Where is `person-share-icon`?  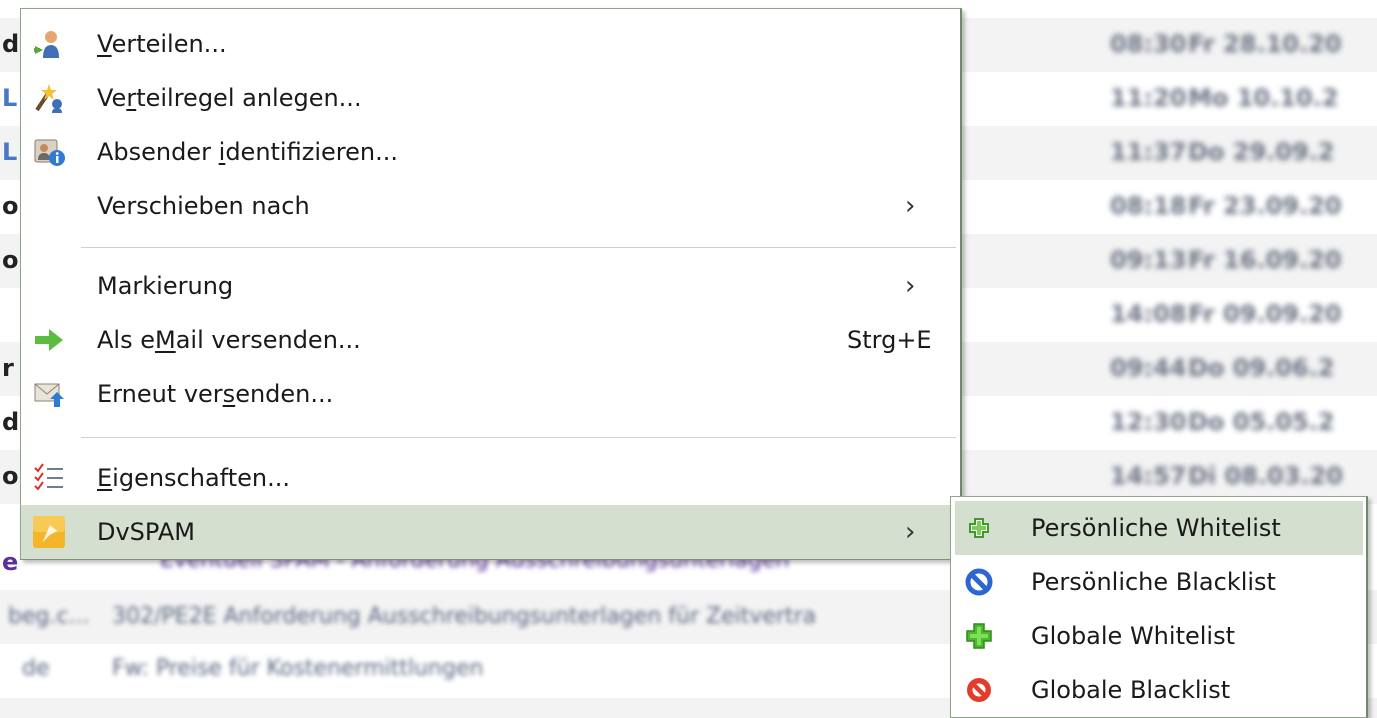 person-share-icon is located at coordinates (49, 44).